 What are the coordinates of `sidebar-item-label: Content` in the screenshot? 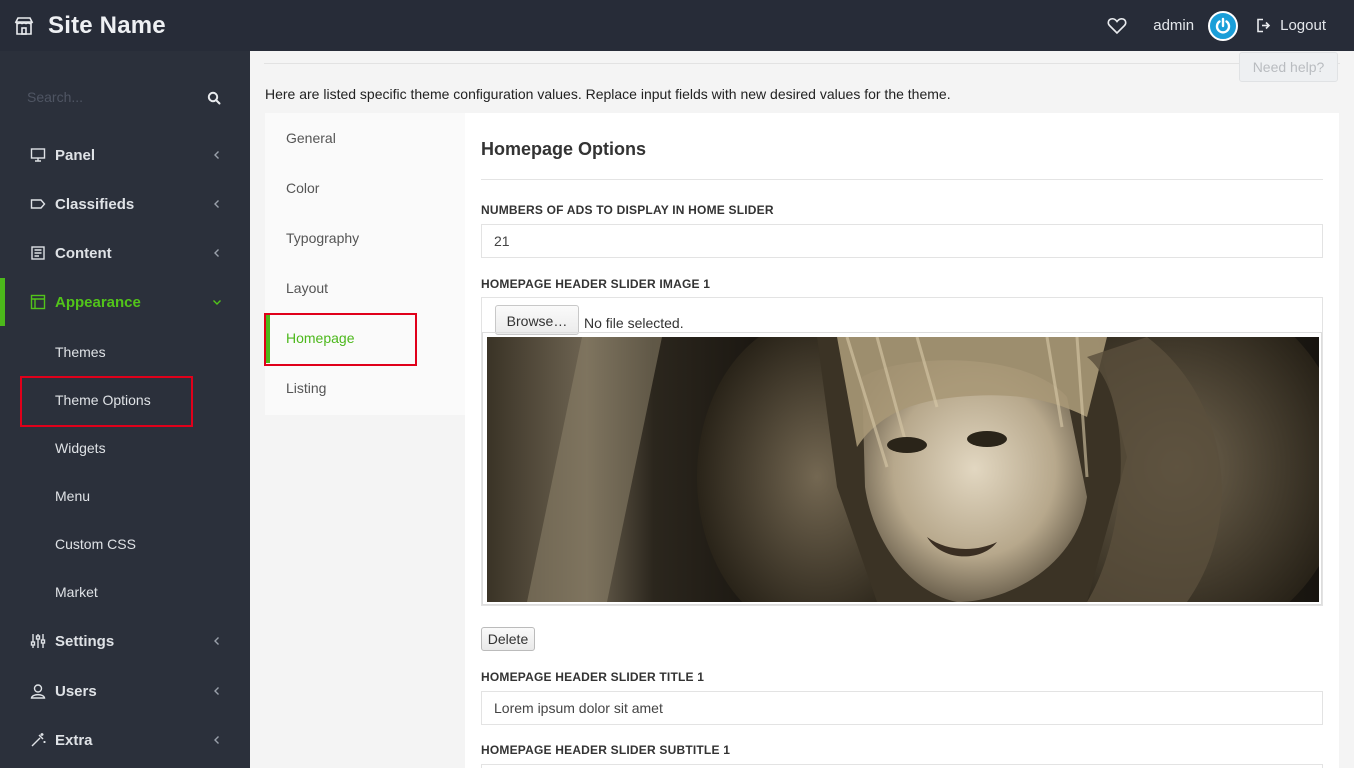 It's located at (83, 253).